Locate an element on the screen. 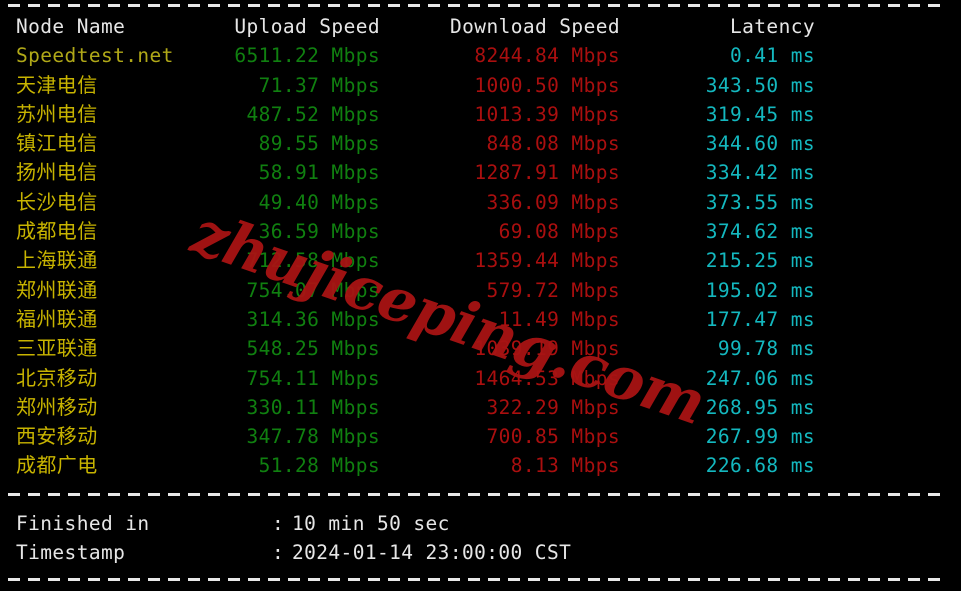 The image size is (961, 591). row-download-speed: 336.09 Mbps is located at coordinates (553, 202).